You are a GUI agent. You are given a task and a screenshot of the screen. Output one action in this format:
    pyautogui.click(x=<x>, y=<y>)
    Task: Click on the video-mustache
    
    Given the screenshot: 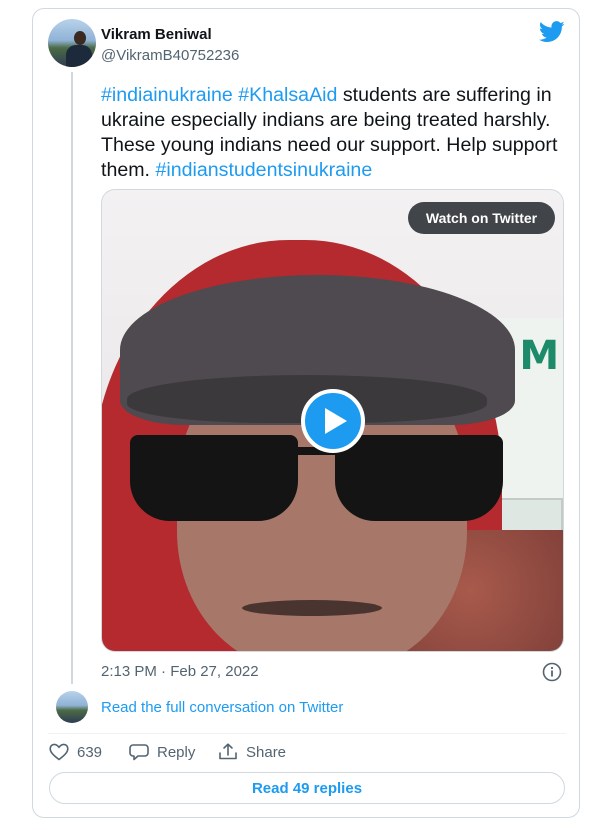 What is the action you would take?
    pyautogui.click(x=312, y=608)
    